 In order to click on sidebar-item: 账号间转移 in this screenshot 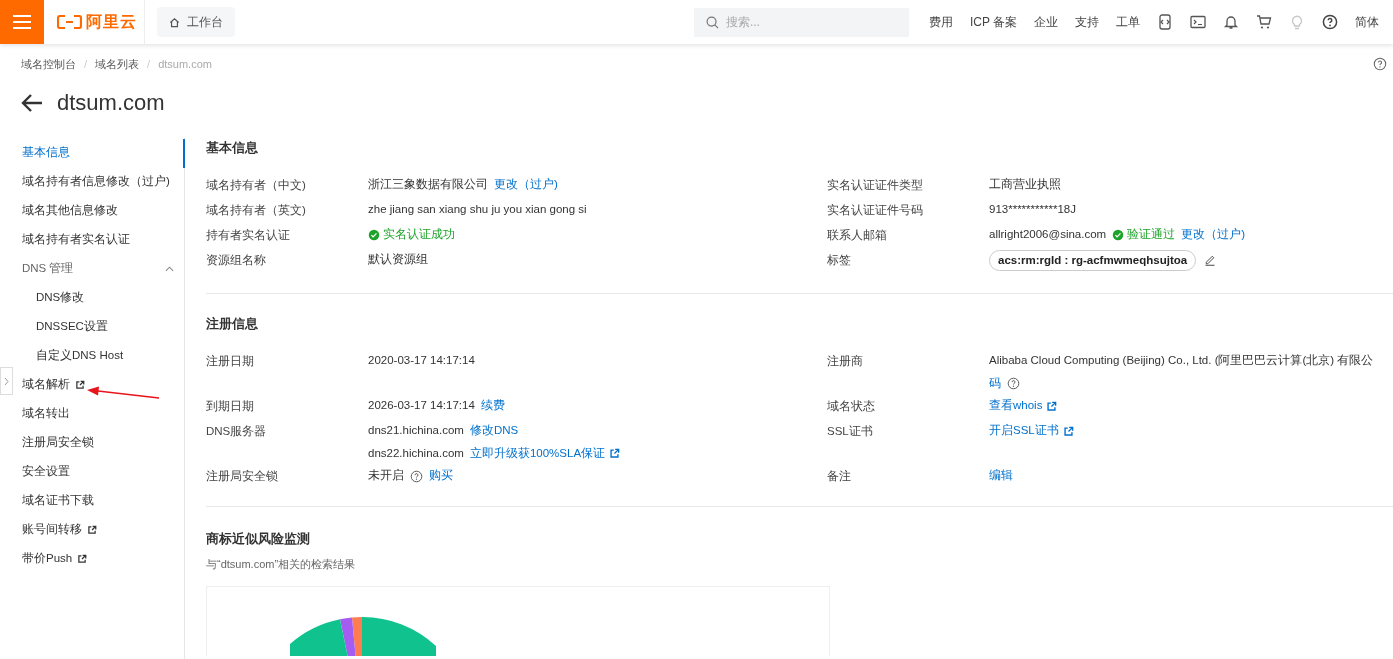, I will do `click(103, 530)`.